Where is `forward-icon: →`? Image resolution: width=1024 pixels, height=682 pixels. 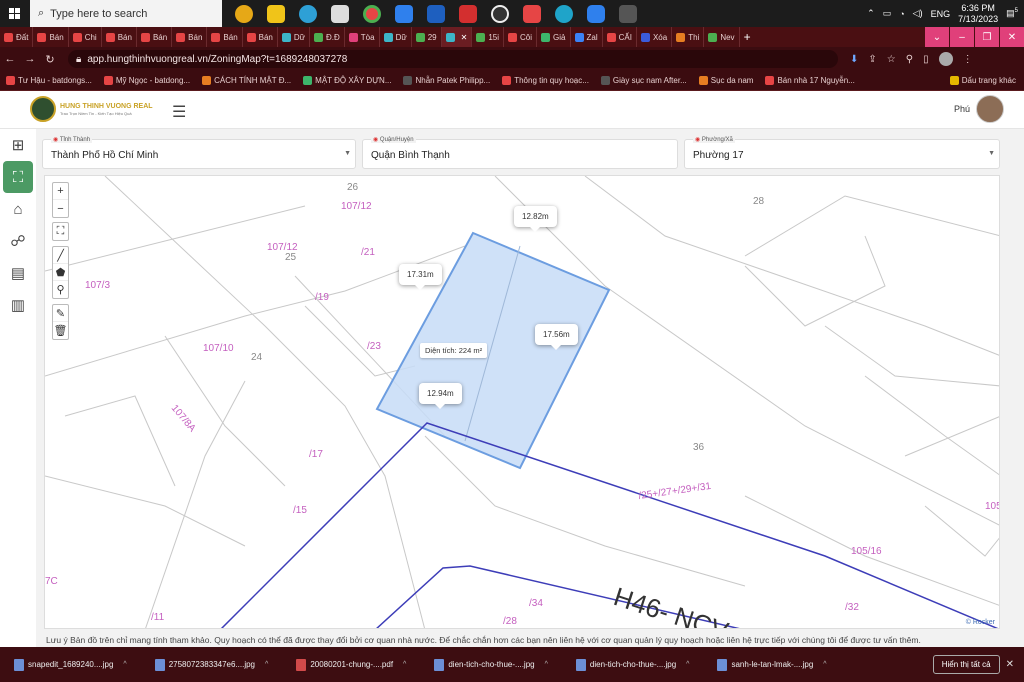
forward-icon: → is located at coordinates (30, 59).